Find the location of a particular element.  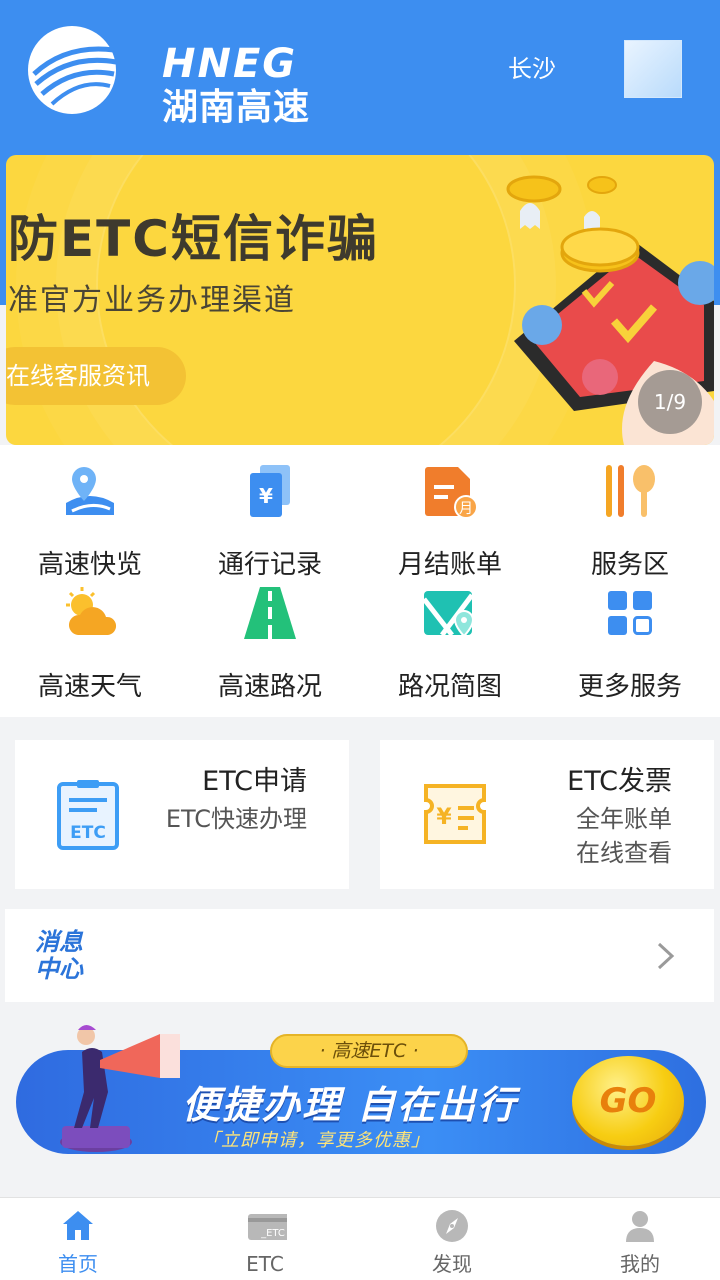

city-selector: 长沙 is located at coordinates (532, 69).